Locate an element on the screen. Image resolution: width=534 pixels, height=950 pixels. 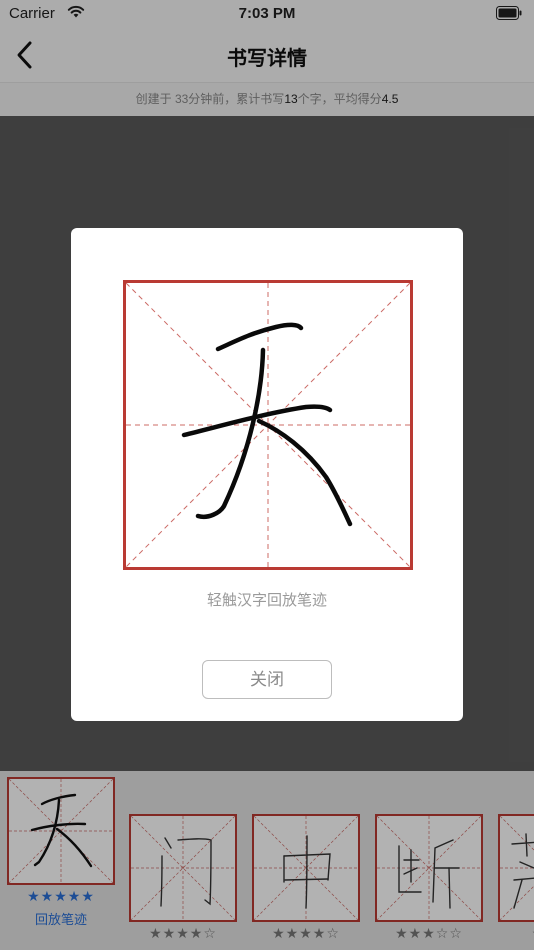
close-button: 关闭 is located at coordinates (267, 679).